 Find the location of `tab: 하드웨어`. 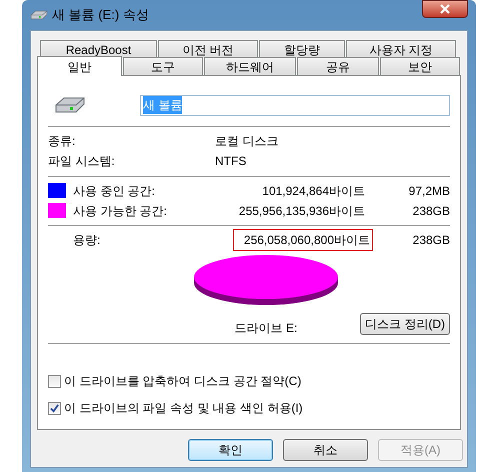

tab: 하드웨어 is located at coordinates (250, 66).